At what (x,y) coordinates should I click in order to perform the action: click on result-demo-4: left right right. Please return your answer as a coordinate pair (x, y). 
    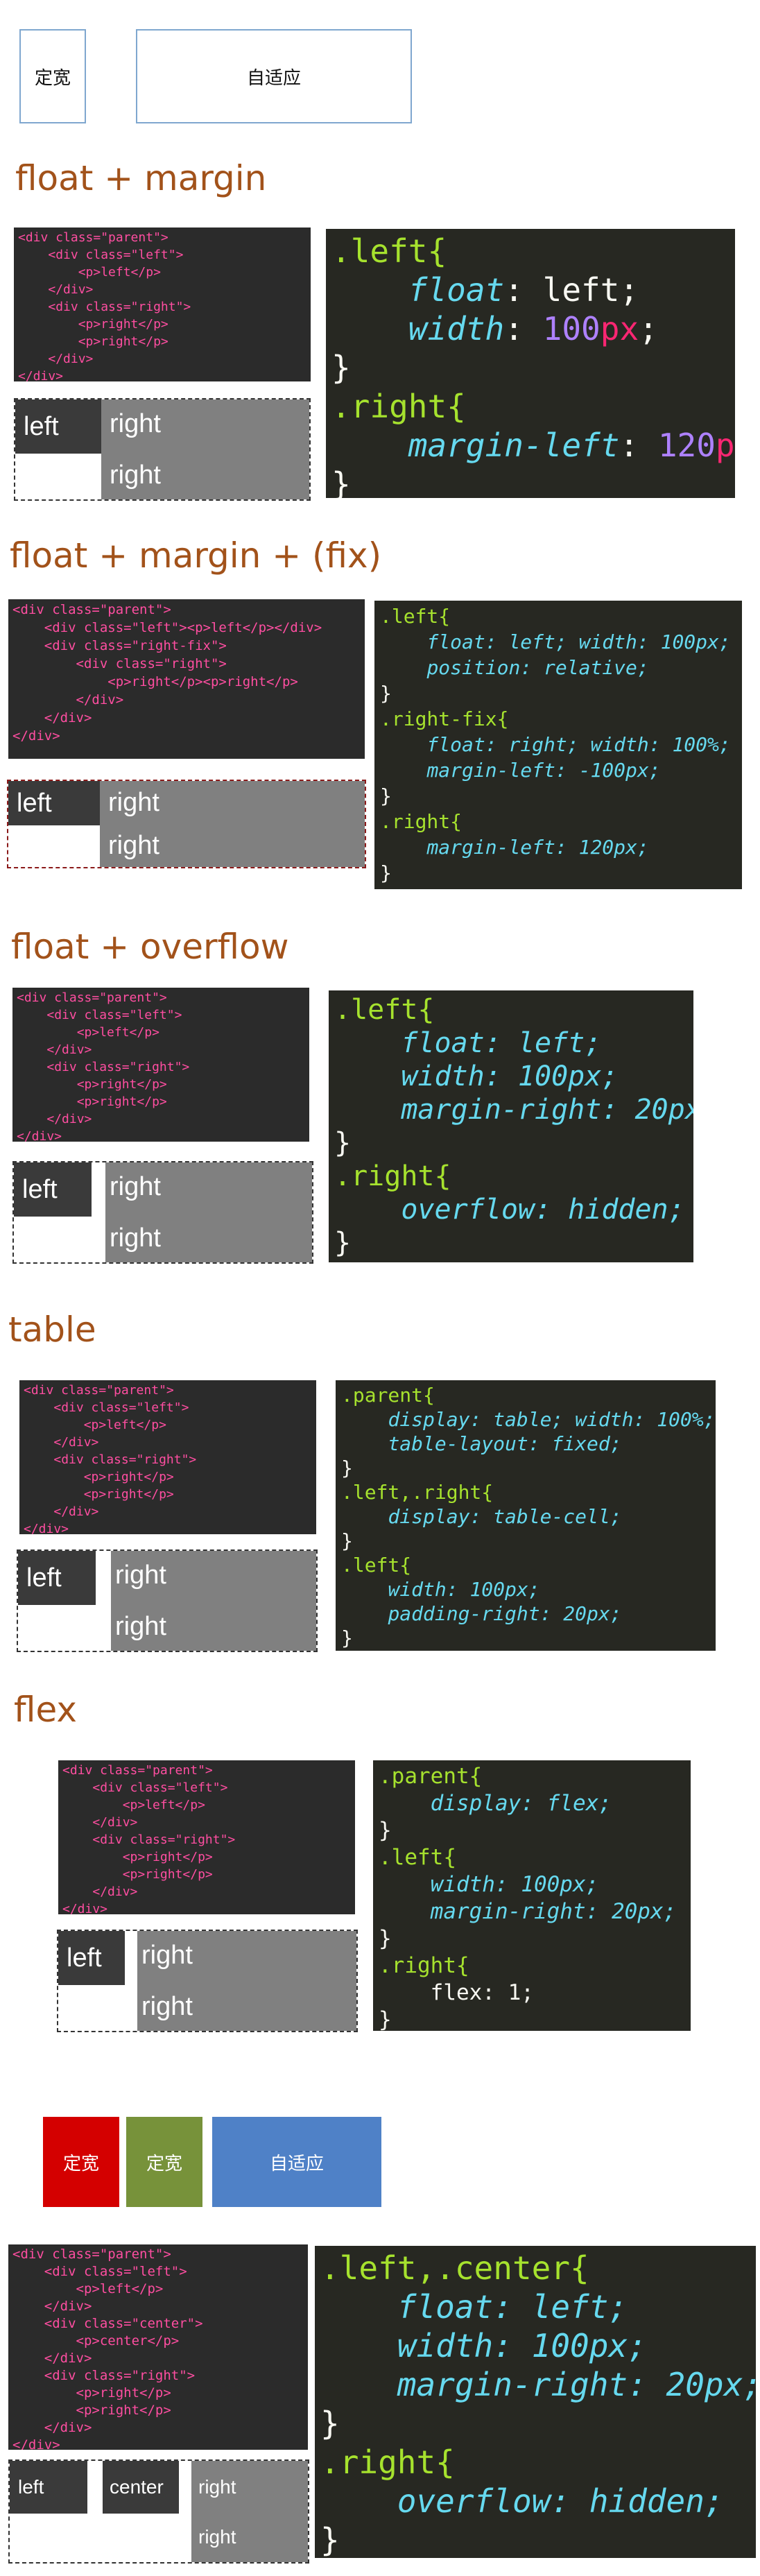
    Looking at the image, I should click on (167, 1600).